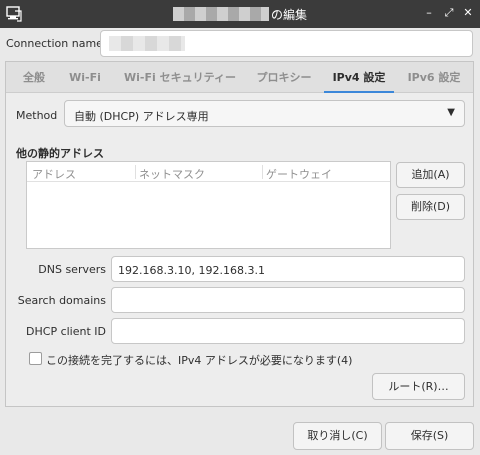  Describe the element at coordinates (429, 436) in the screenshot. I see `save-button: 保存(S)` at that location.